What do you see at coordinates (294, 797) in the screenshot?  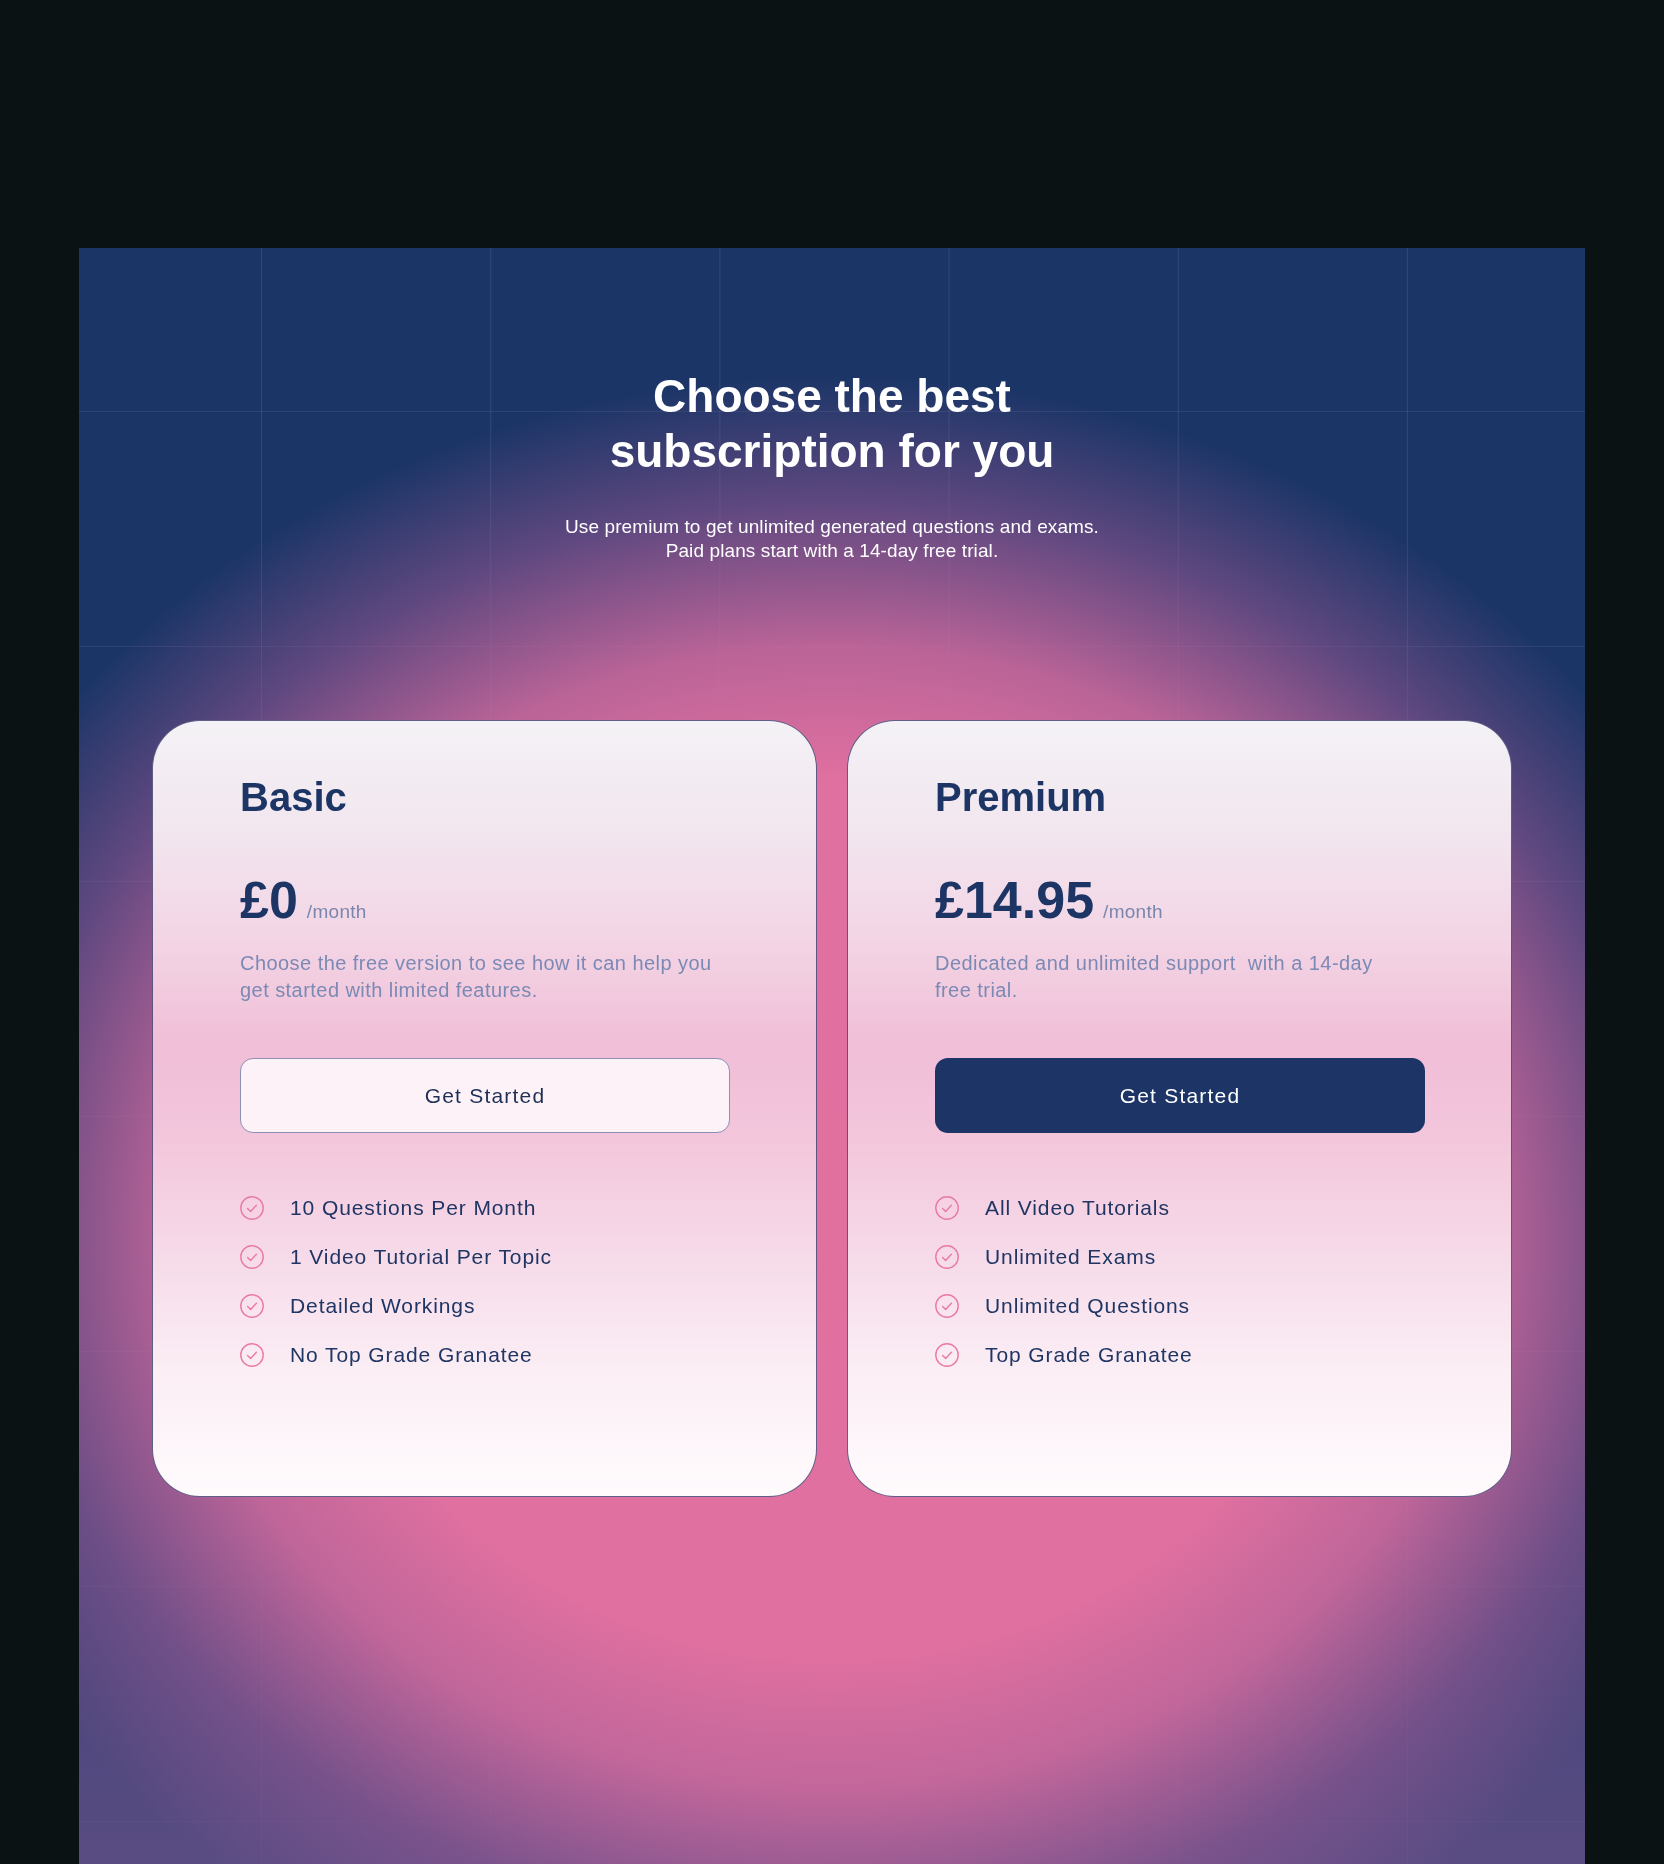 I see `plan-title: Basic` at bounding box center [294, 797].